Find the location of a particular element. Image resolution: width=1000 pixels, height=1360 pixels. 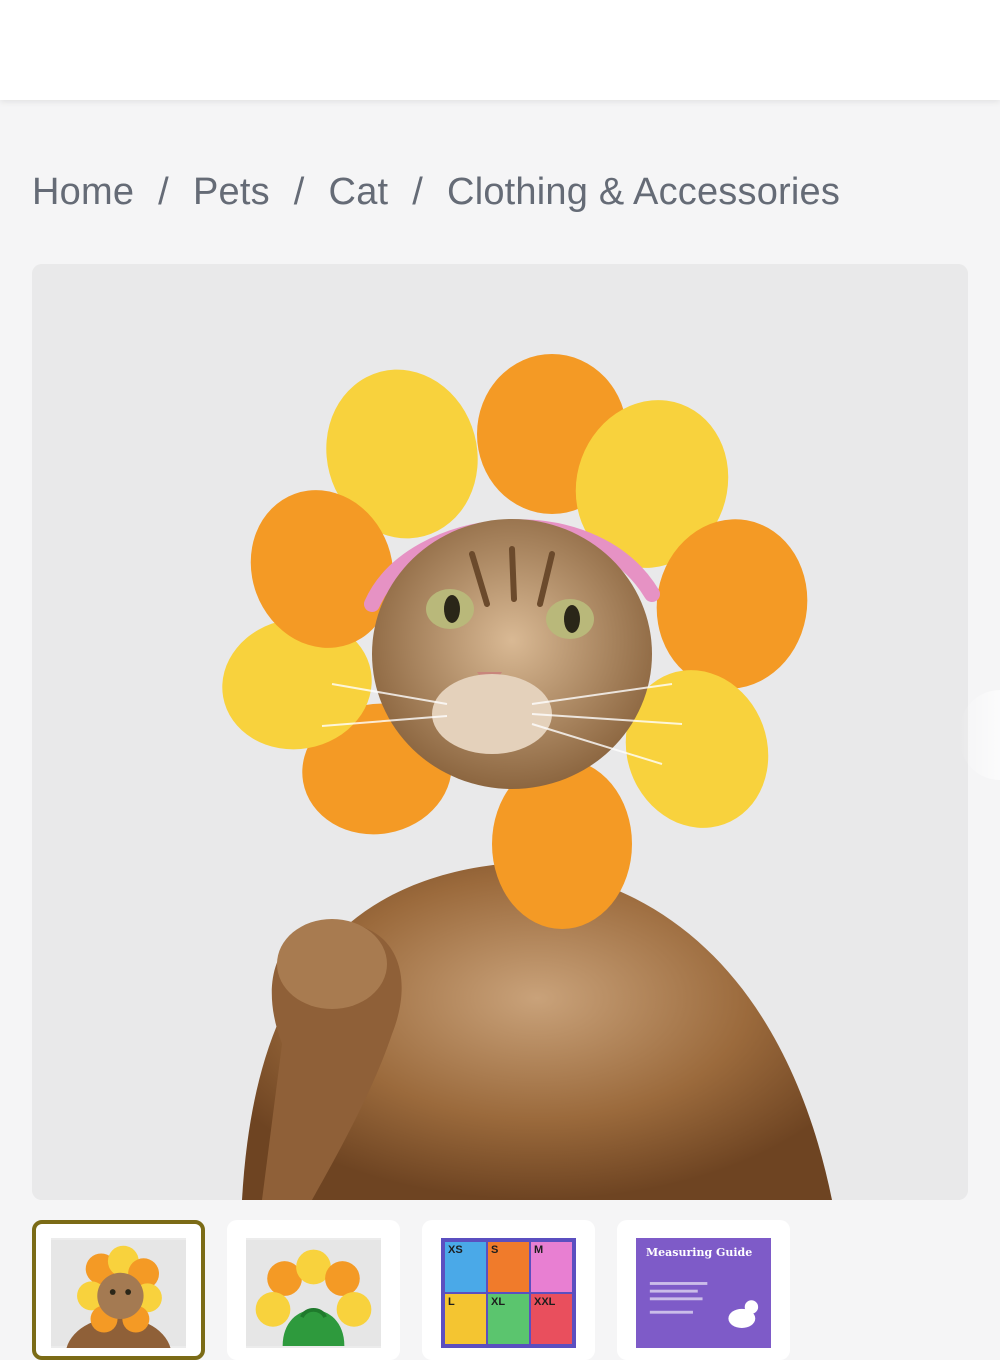

measuring-guide-thumbnail: Measuring Guide is located at coordinates (703, 1293).